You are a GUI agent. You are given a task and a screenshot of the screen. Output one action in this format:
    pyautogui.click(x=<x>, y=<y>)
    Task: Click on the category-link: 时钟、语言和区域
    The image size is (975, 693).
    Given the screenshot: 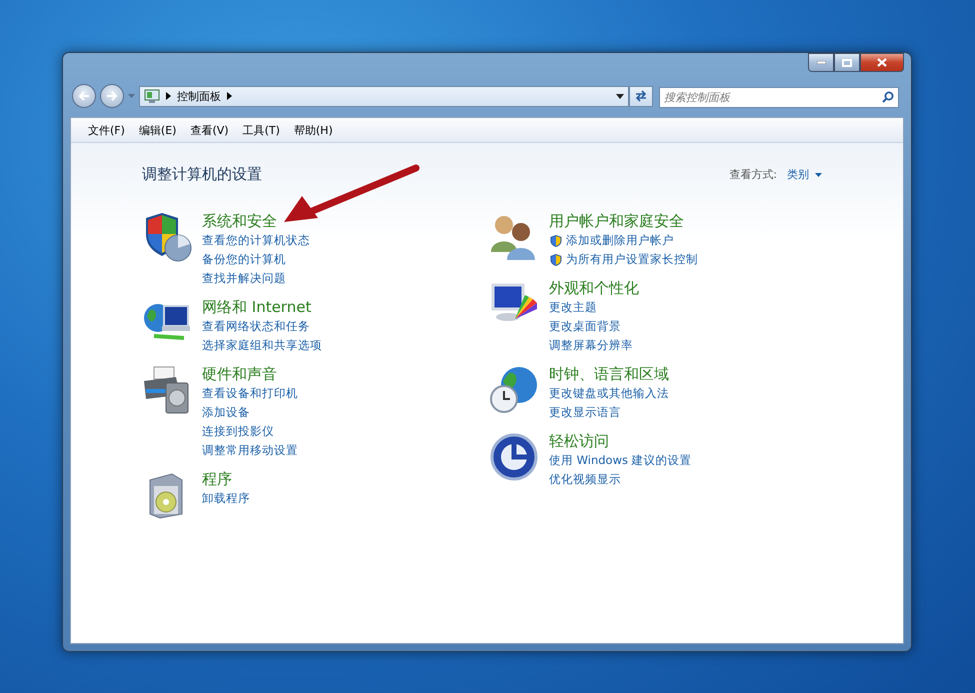 What is the action you would take?
    pyautogui.click(x=609, y=374)
    